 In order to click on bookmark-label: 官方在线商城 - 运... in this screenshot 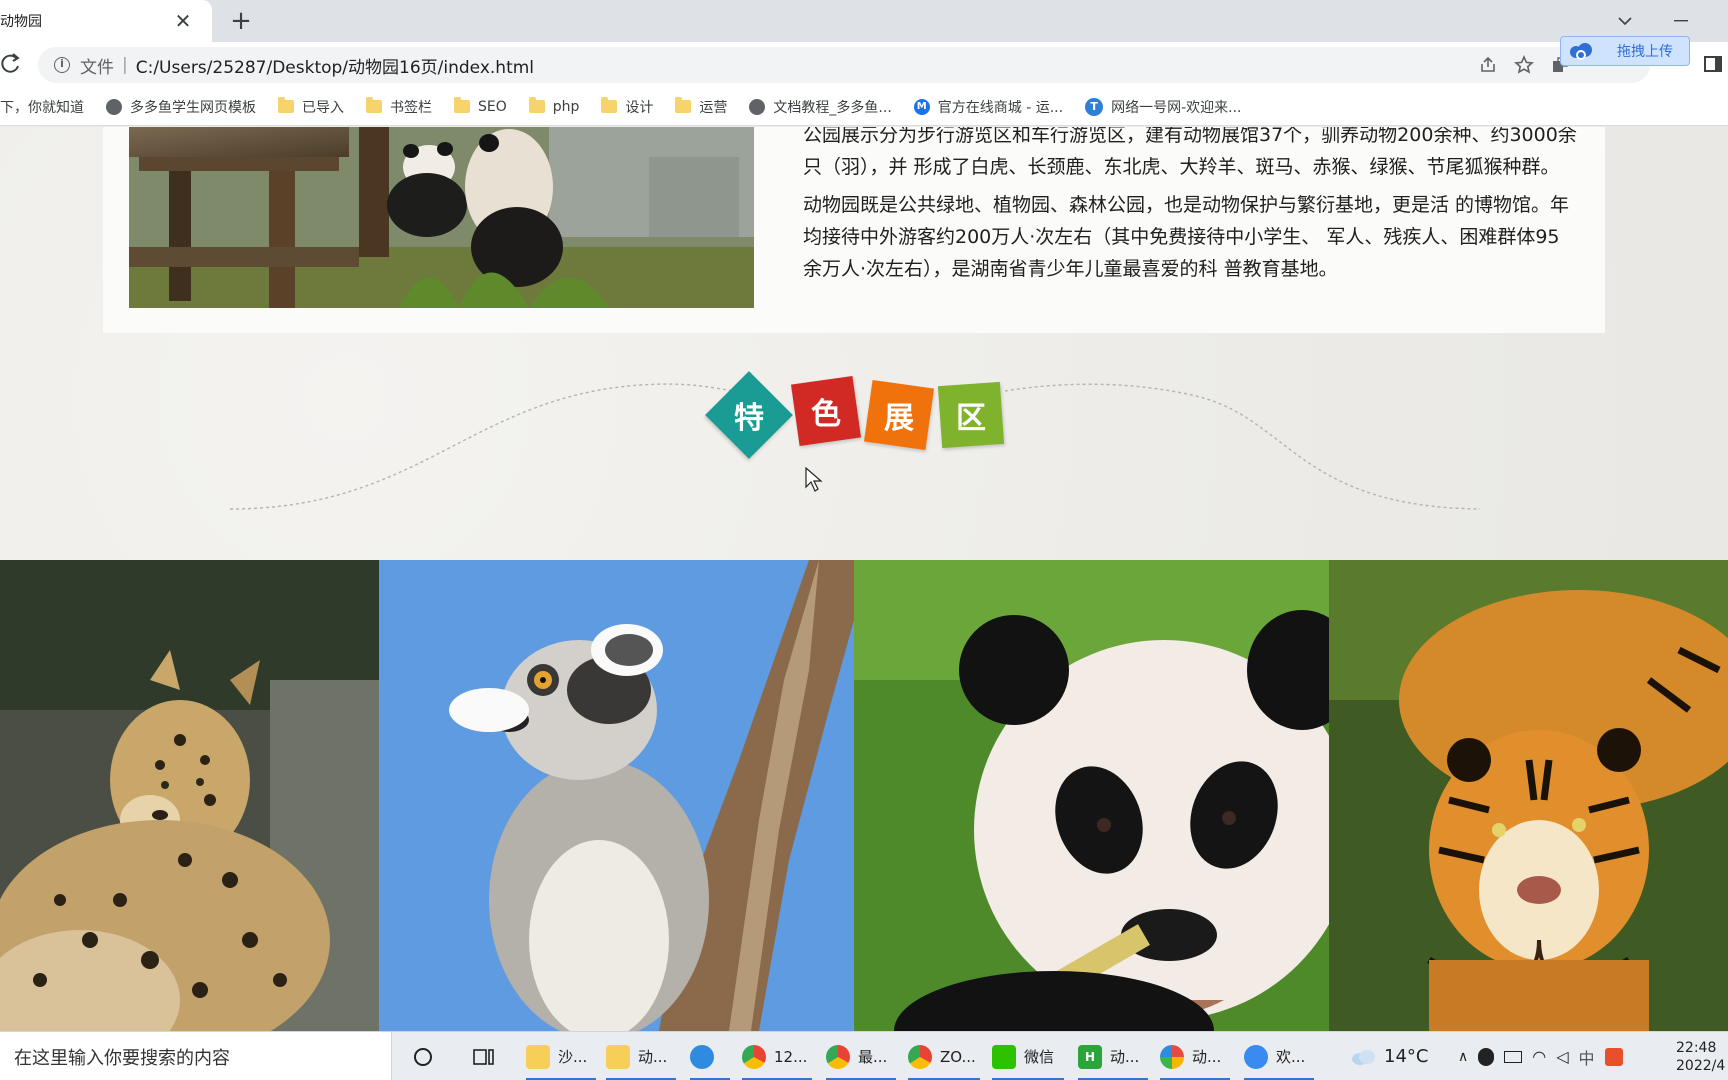, I will do `click(1000, 107)`.